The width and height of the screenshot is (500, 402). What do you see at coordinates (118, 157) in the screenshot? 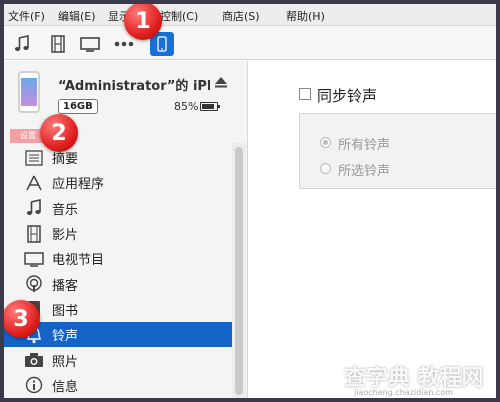
I see `sidebar-item-summary: 摘要` at bounding box center [118, 157].